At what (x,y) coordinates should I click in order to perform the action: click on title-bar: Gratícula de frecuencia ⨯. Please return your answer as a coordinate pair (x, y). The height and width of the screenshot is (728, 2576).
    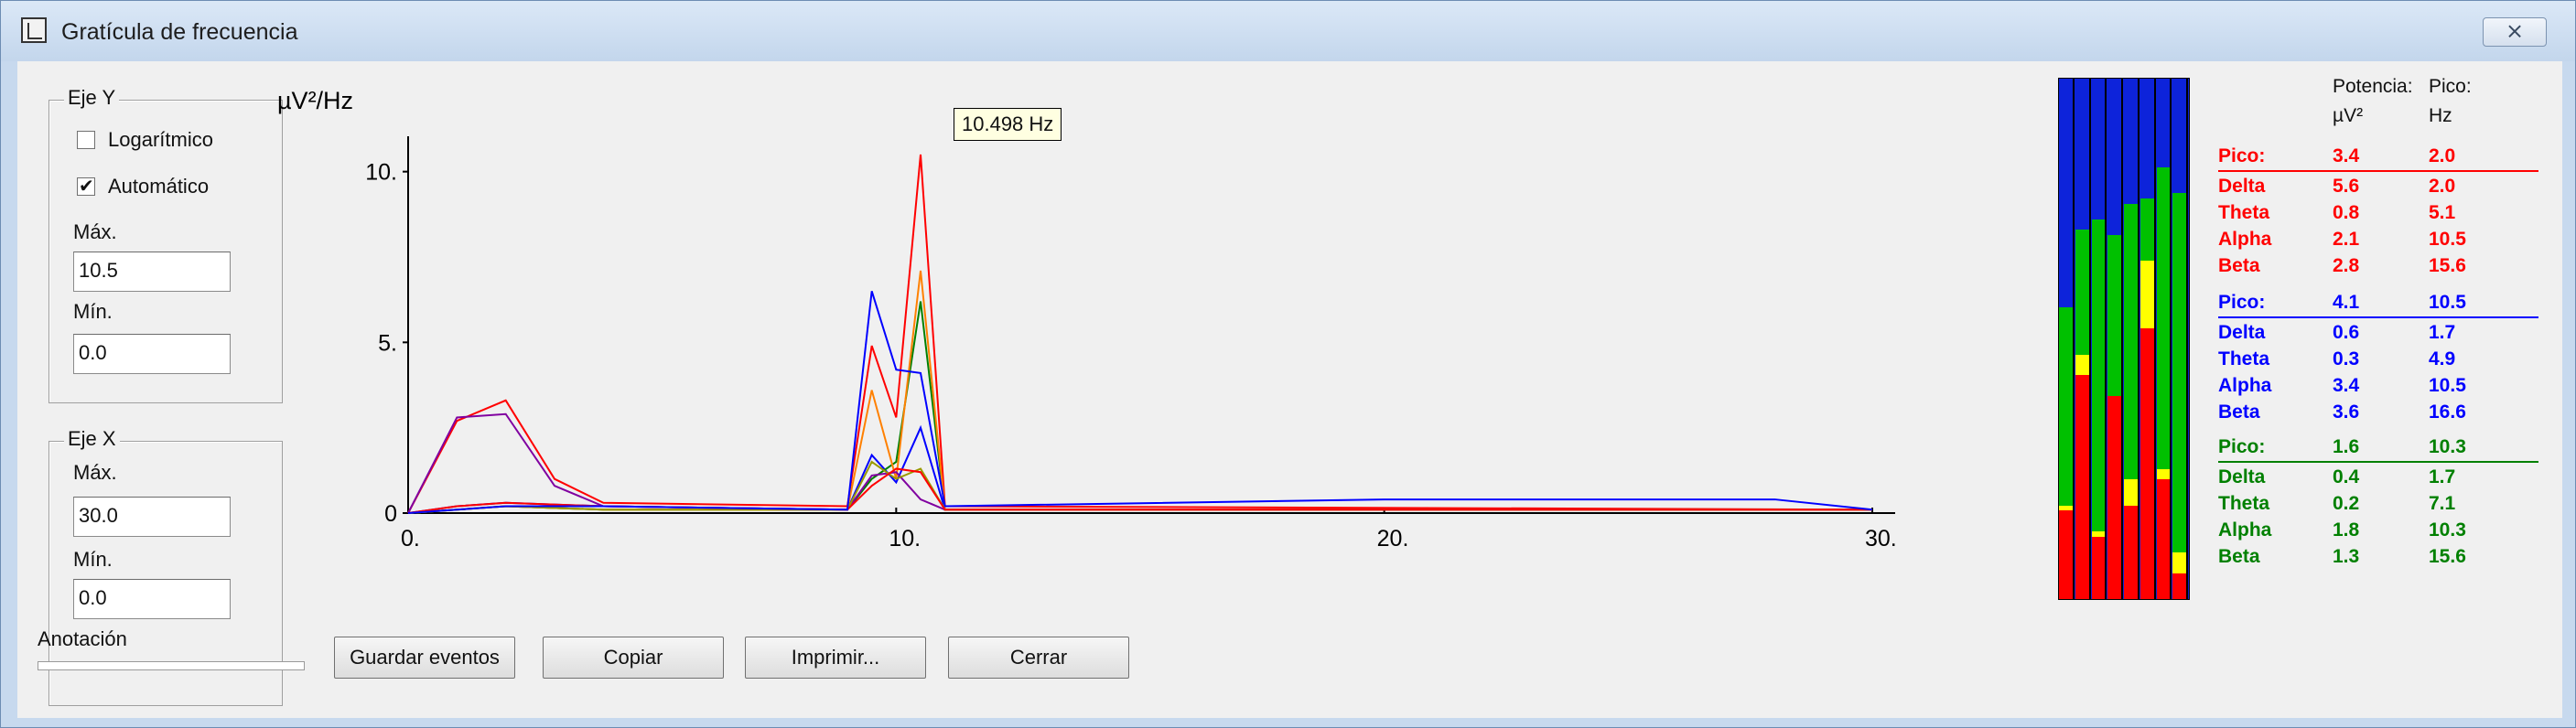
    Looking at the image, I should click on (1288, 31).